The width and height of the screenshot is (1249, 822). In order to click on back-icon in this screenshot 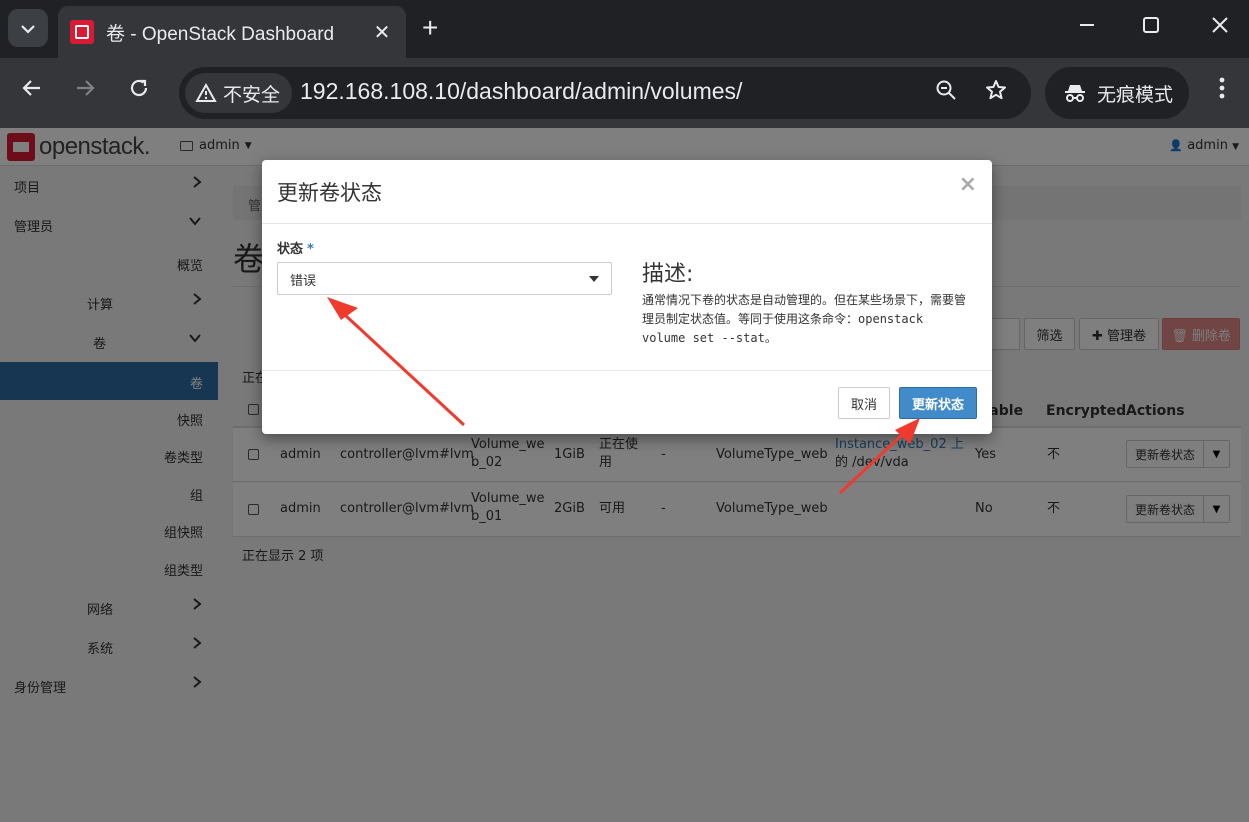, I will do `click(32, 92)`.